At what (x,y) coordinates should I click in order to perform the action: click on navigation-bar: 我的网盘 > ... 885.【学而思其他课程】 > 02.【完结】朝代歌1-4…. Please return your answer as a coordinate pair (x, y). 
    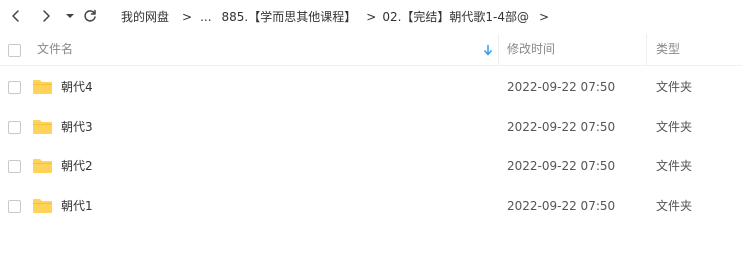
    Looking at the image, I should click on (371, 16).